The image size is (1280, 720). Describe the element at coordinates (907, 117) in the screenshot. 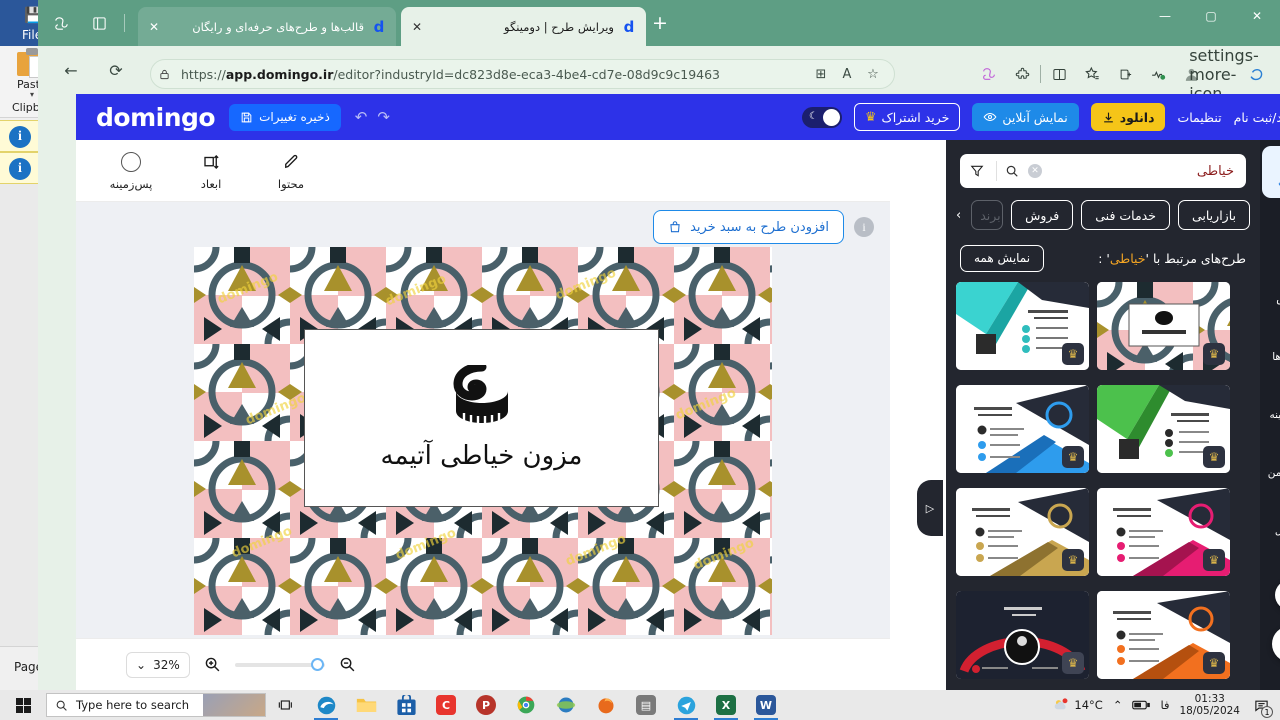

I see `buy-subscription-button: خرید اشتراک ♛` at that location.